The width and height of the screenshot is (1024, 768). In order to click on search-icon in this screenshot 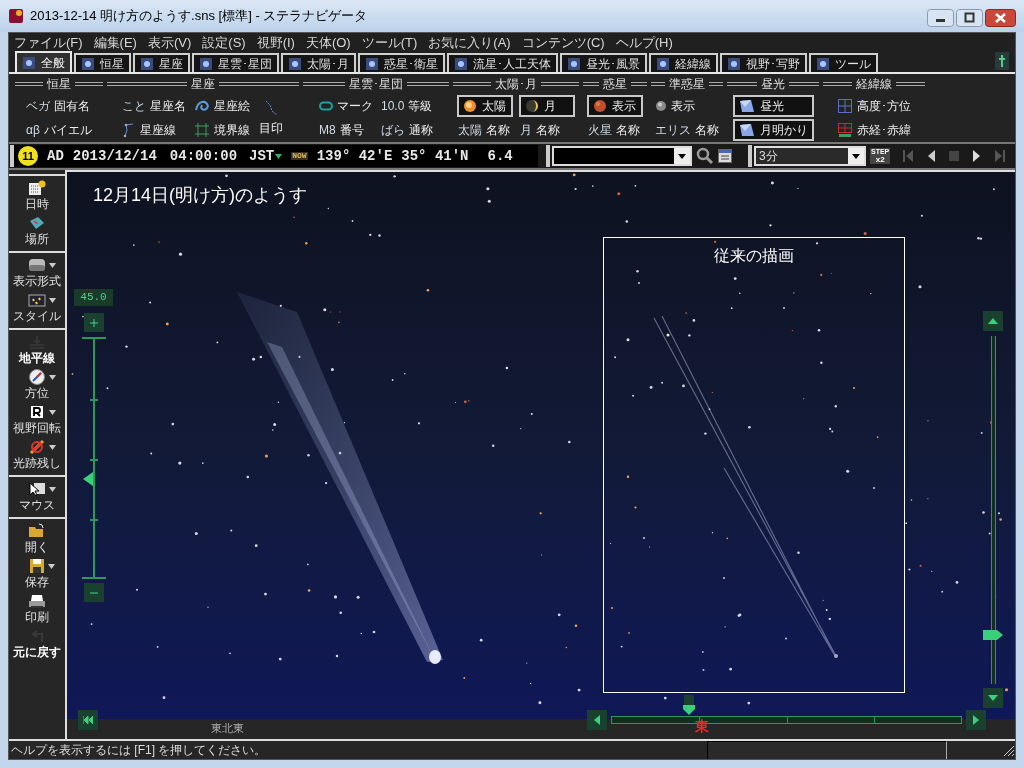, I will do `click(705, 156)`.